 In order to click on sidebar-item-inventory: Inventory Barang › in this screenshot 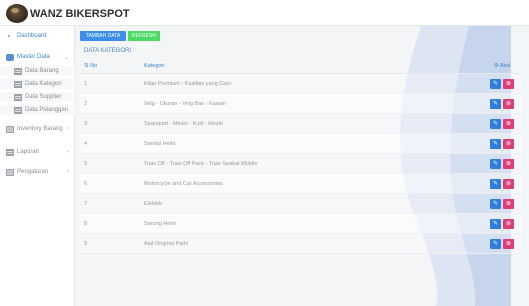, I will do `click(37, 129)`.